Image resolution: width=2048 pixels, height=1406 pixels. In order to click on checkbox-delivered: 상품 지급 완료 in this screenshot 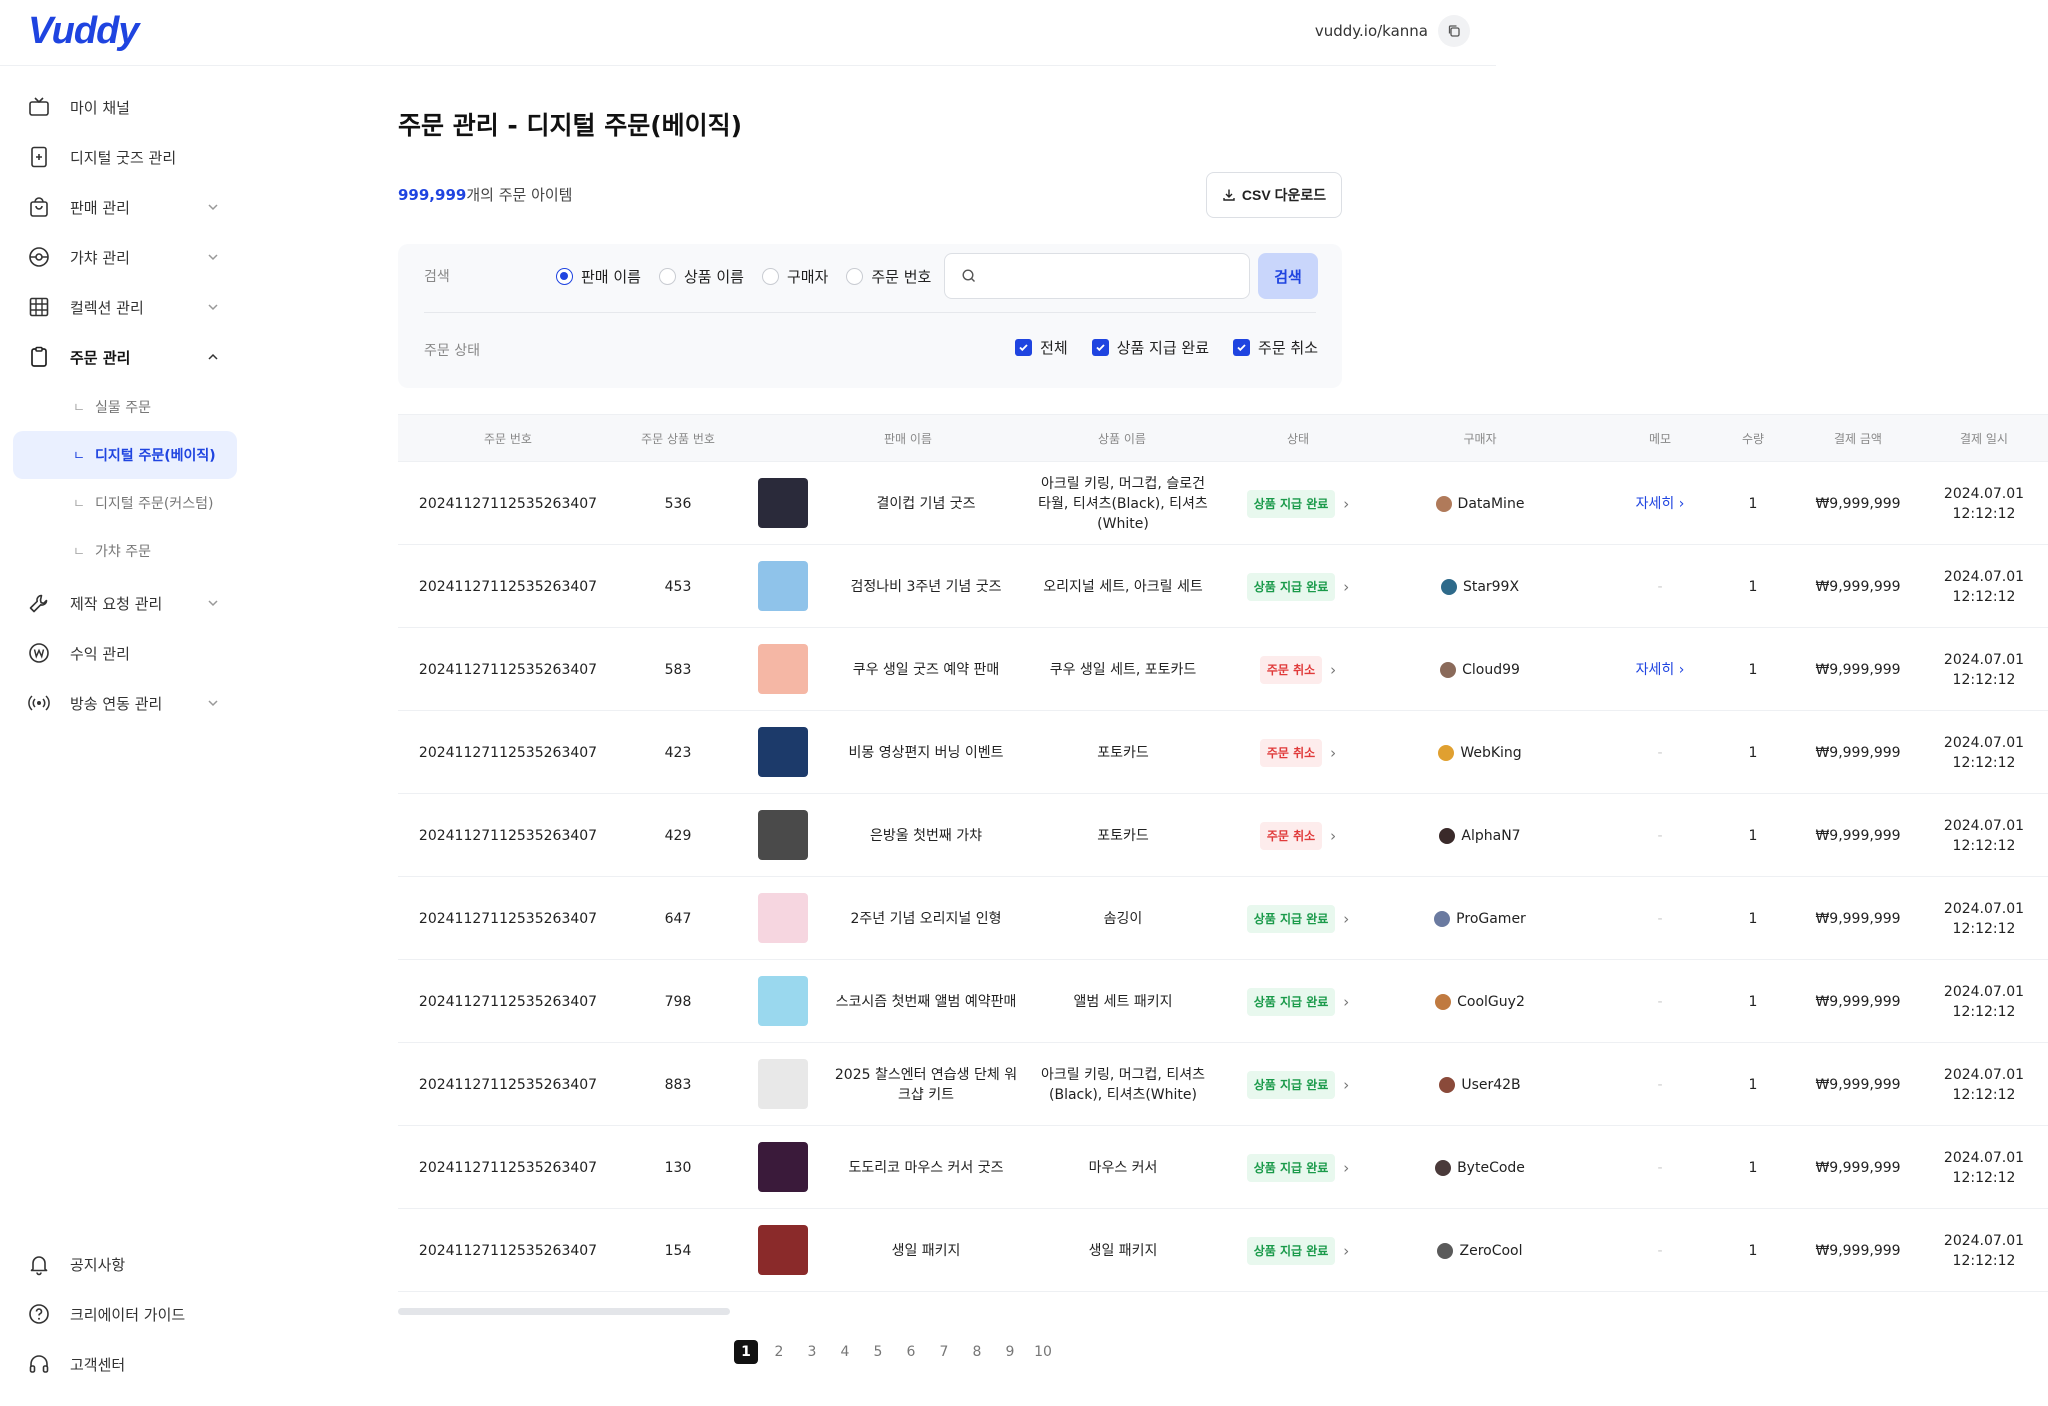, I will do `click(1150, 347)`.